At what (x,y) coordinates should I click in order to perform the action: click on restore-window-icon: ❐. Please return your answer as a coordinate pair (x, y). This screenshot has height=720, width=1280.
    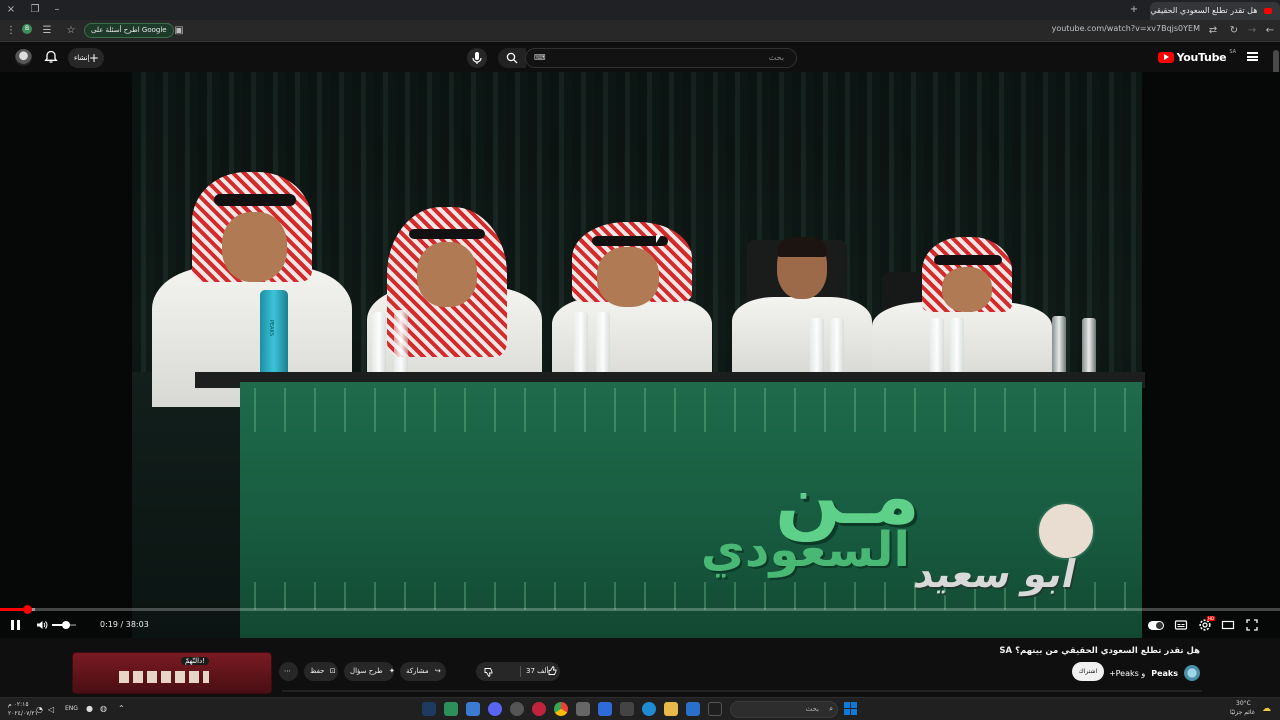
    Looking at the image, I should click on (35, 10).